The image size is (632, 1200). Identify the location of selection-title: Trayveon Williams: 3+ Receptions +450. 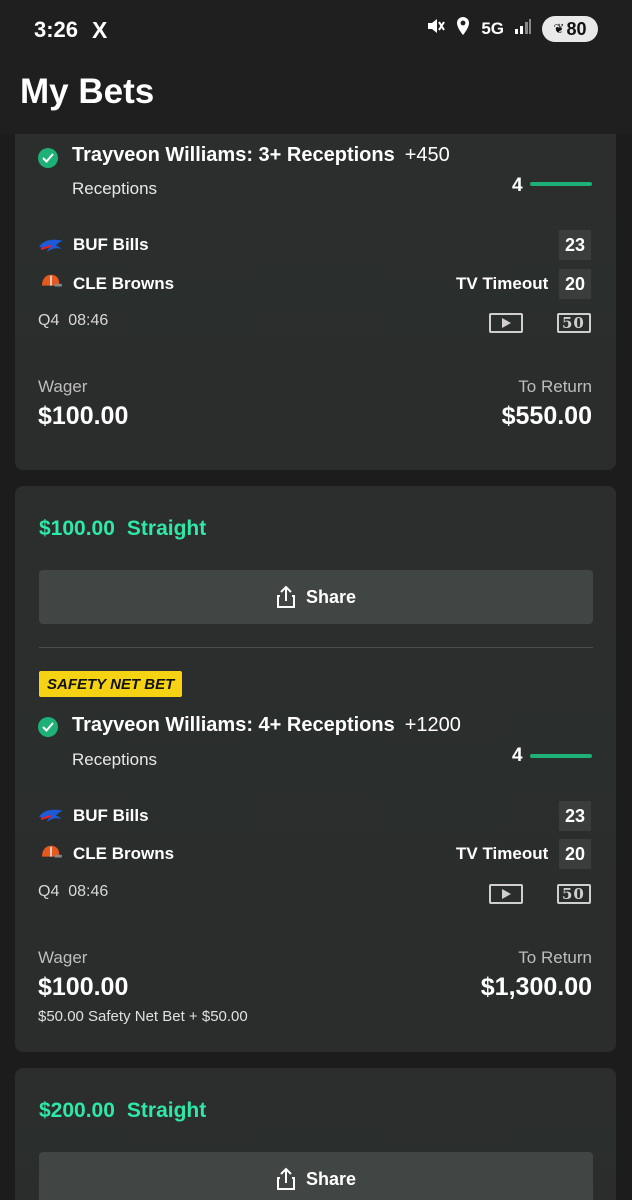
(261, 155).